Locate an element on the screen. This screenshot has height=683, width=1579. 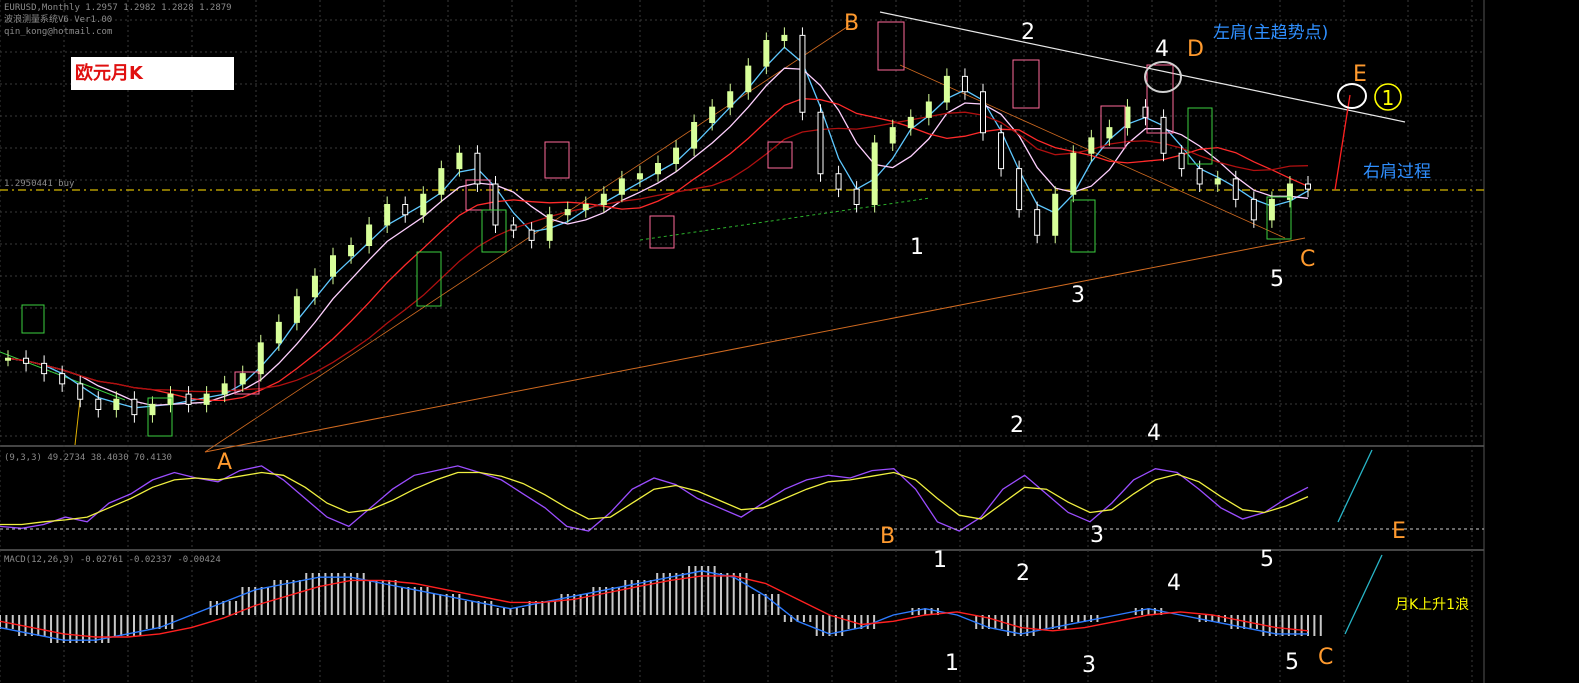
left-shoulder-note: 左肩(主趋势点) is located at coordinates (1270, 33).